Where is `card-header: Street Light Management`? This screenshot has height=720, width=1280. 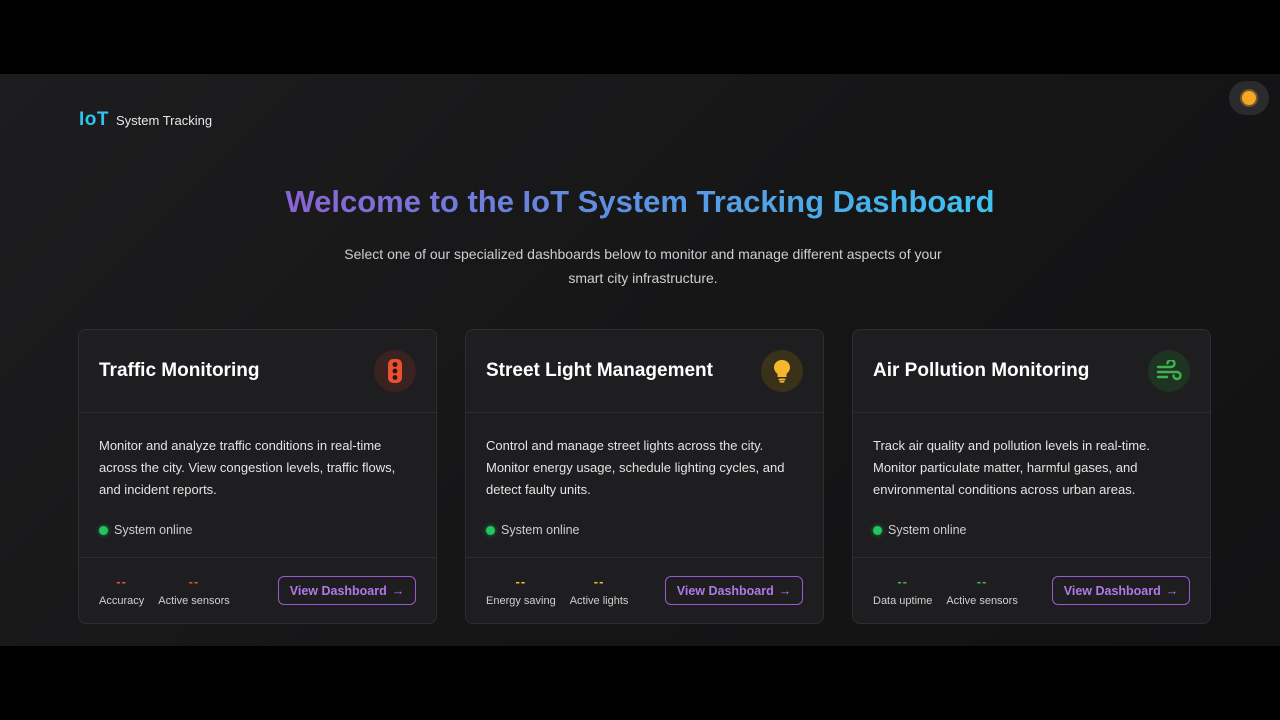
card-header: Street Light Management is located at coordinates (644, 371).